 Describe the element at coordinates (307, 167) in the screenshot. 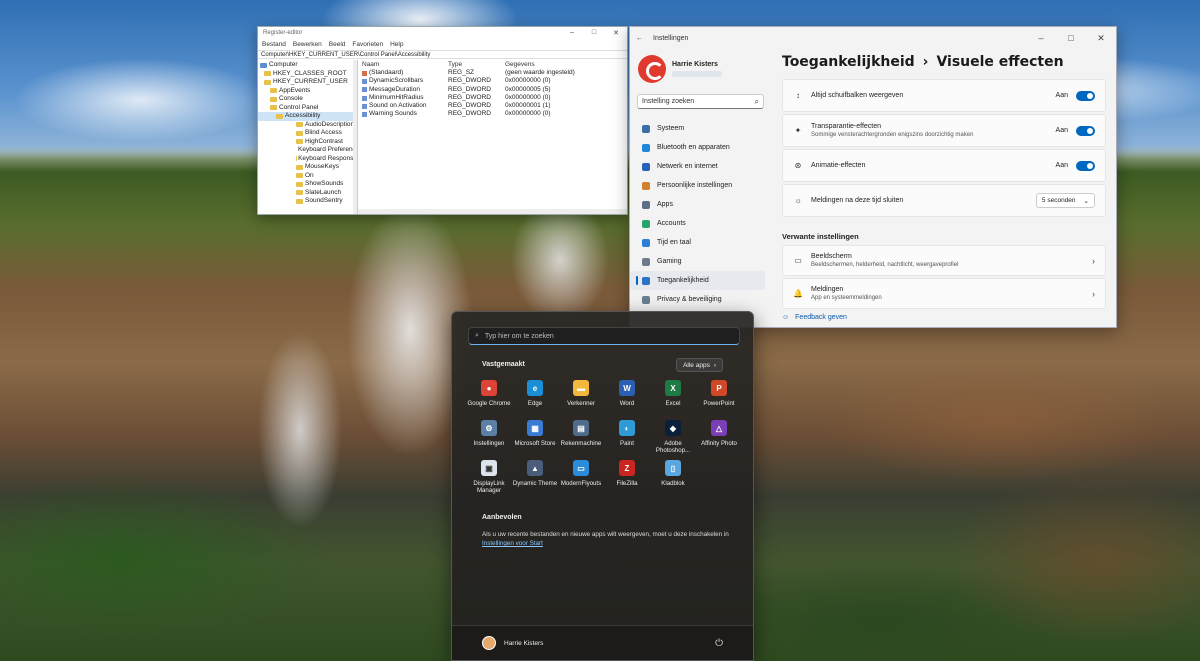

I see `tree-node: MouseKeys` at that location.